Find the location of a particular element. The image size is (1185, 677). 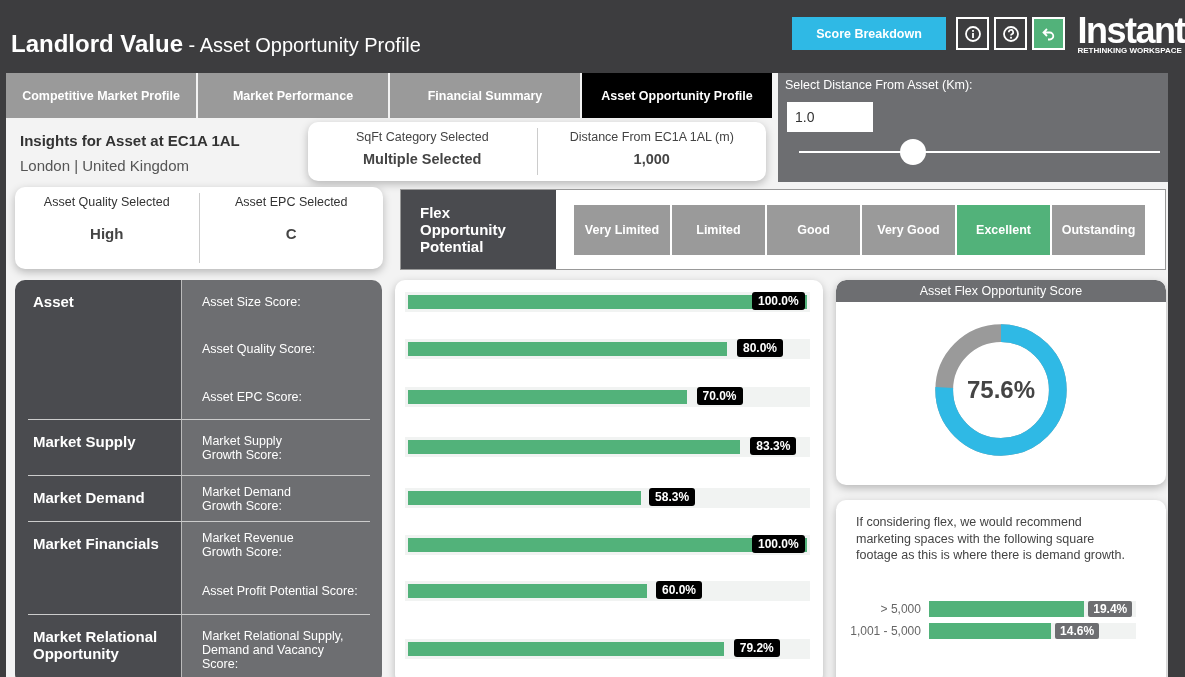

demand-value: 14.6% is located at coordinates (1077, 630).